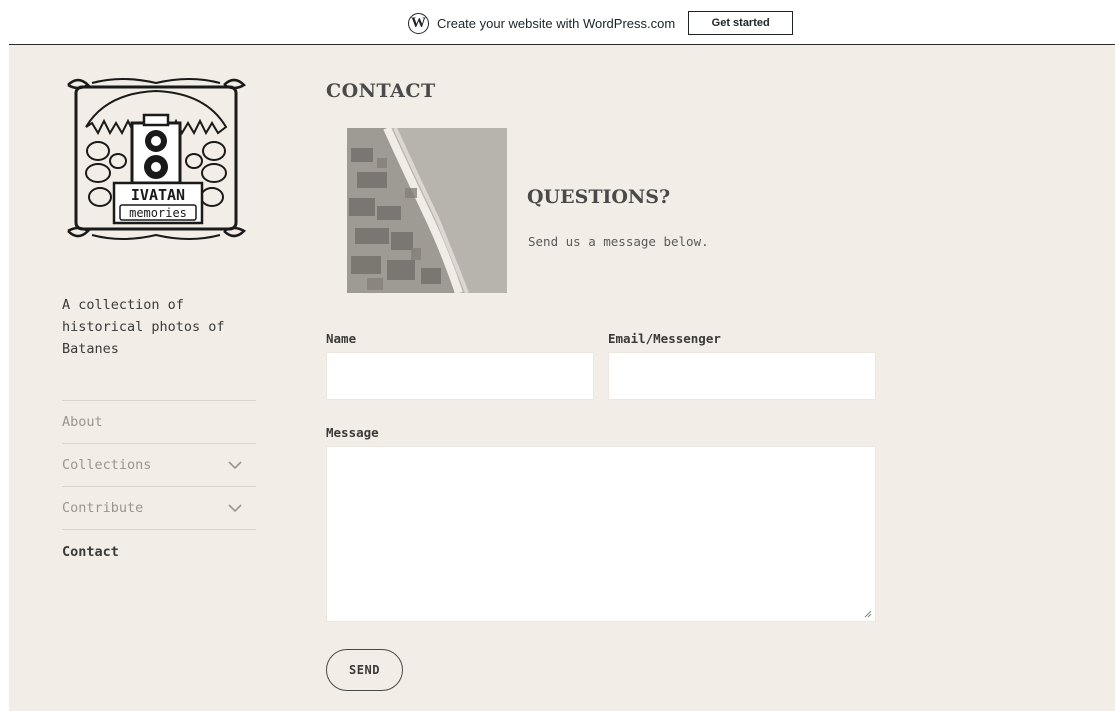  What do you see at coordinates (868, 614) in the screenshot?
I see `resize-grip-icon` at bounding box center [868, 614].